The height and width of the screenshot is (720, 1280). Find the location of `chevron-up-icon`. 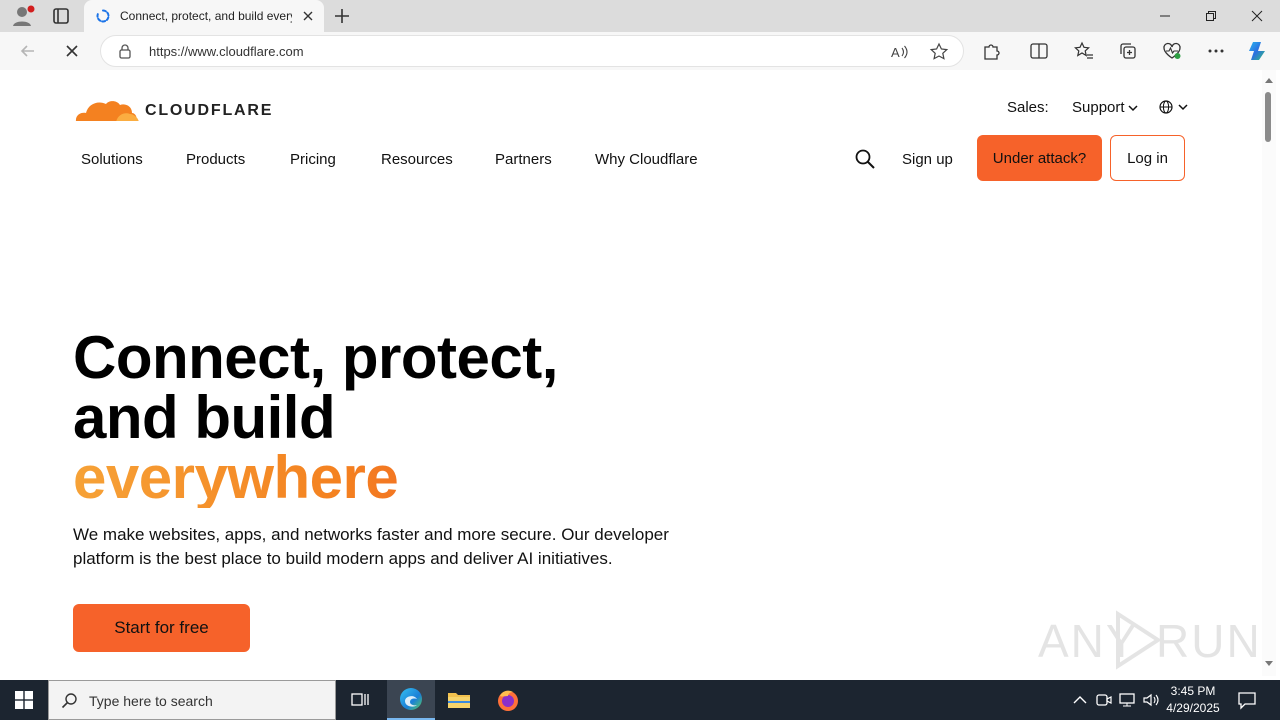

chevron-up-icon is located at coordinates (1080, 700).